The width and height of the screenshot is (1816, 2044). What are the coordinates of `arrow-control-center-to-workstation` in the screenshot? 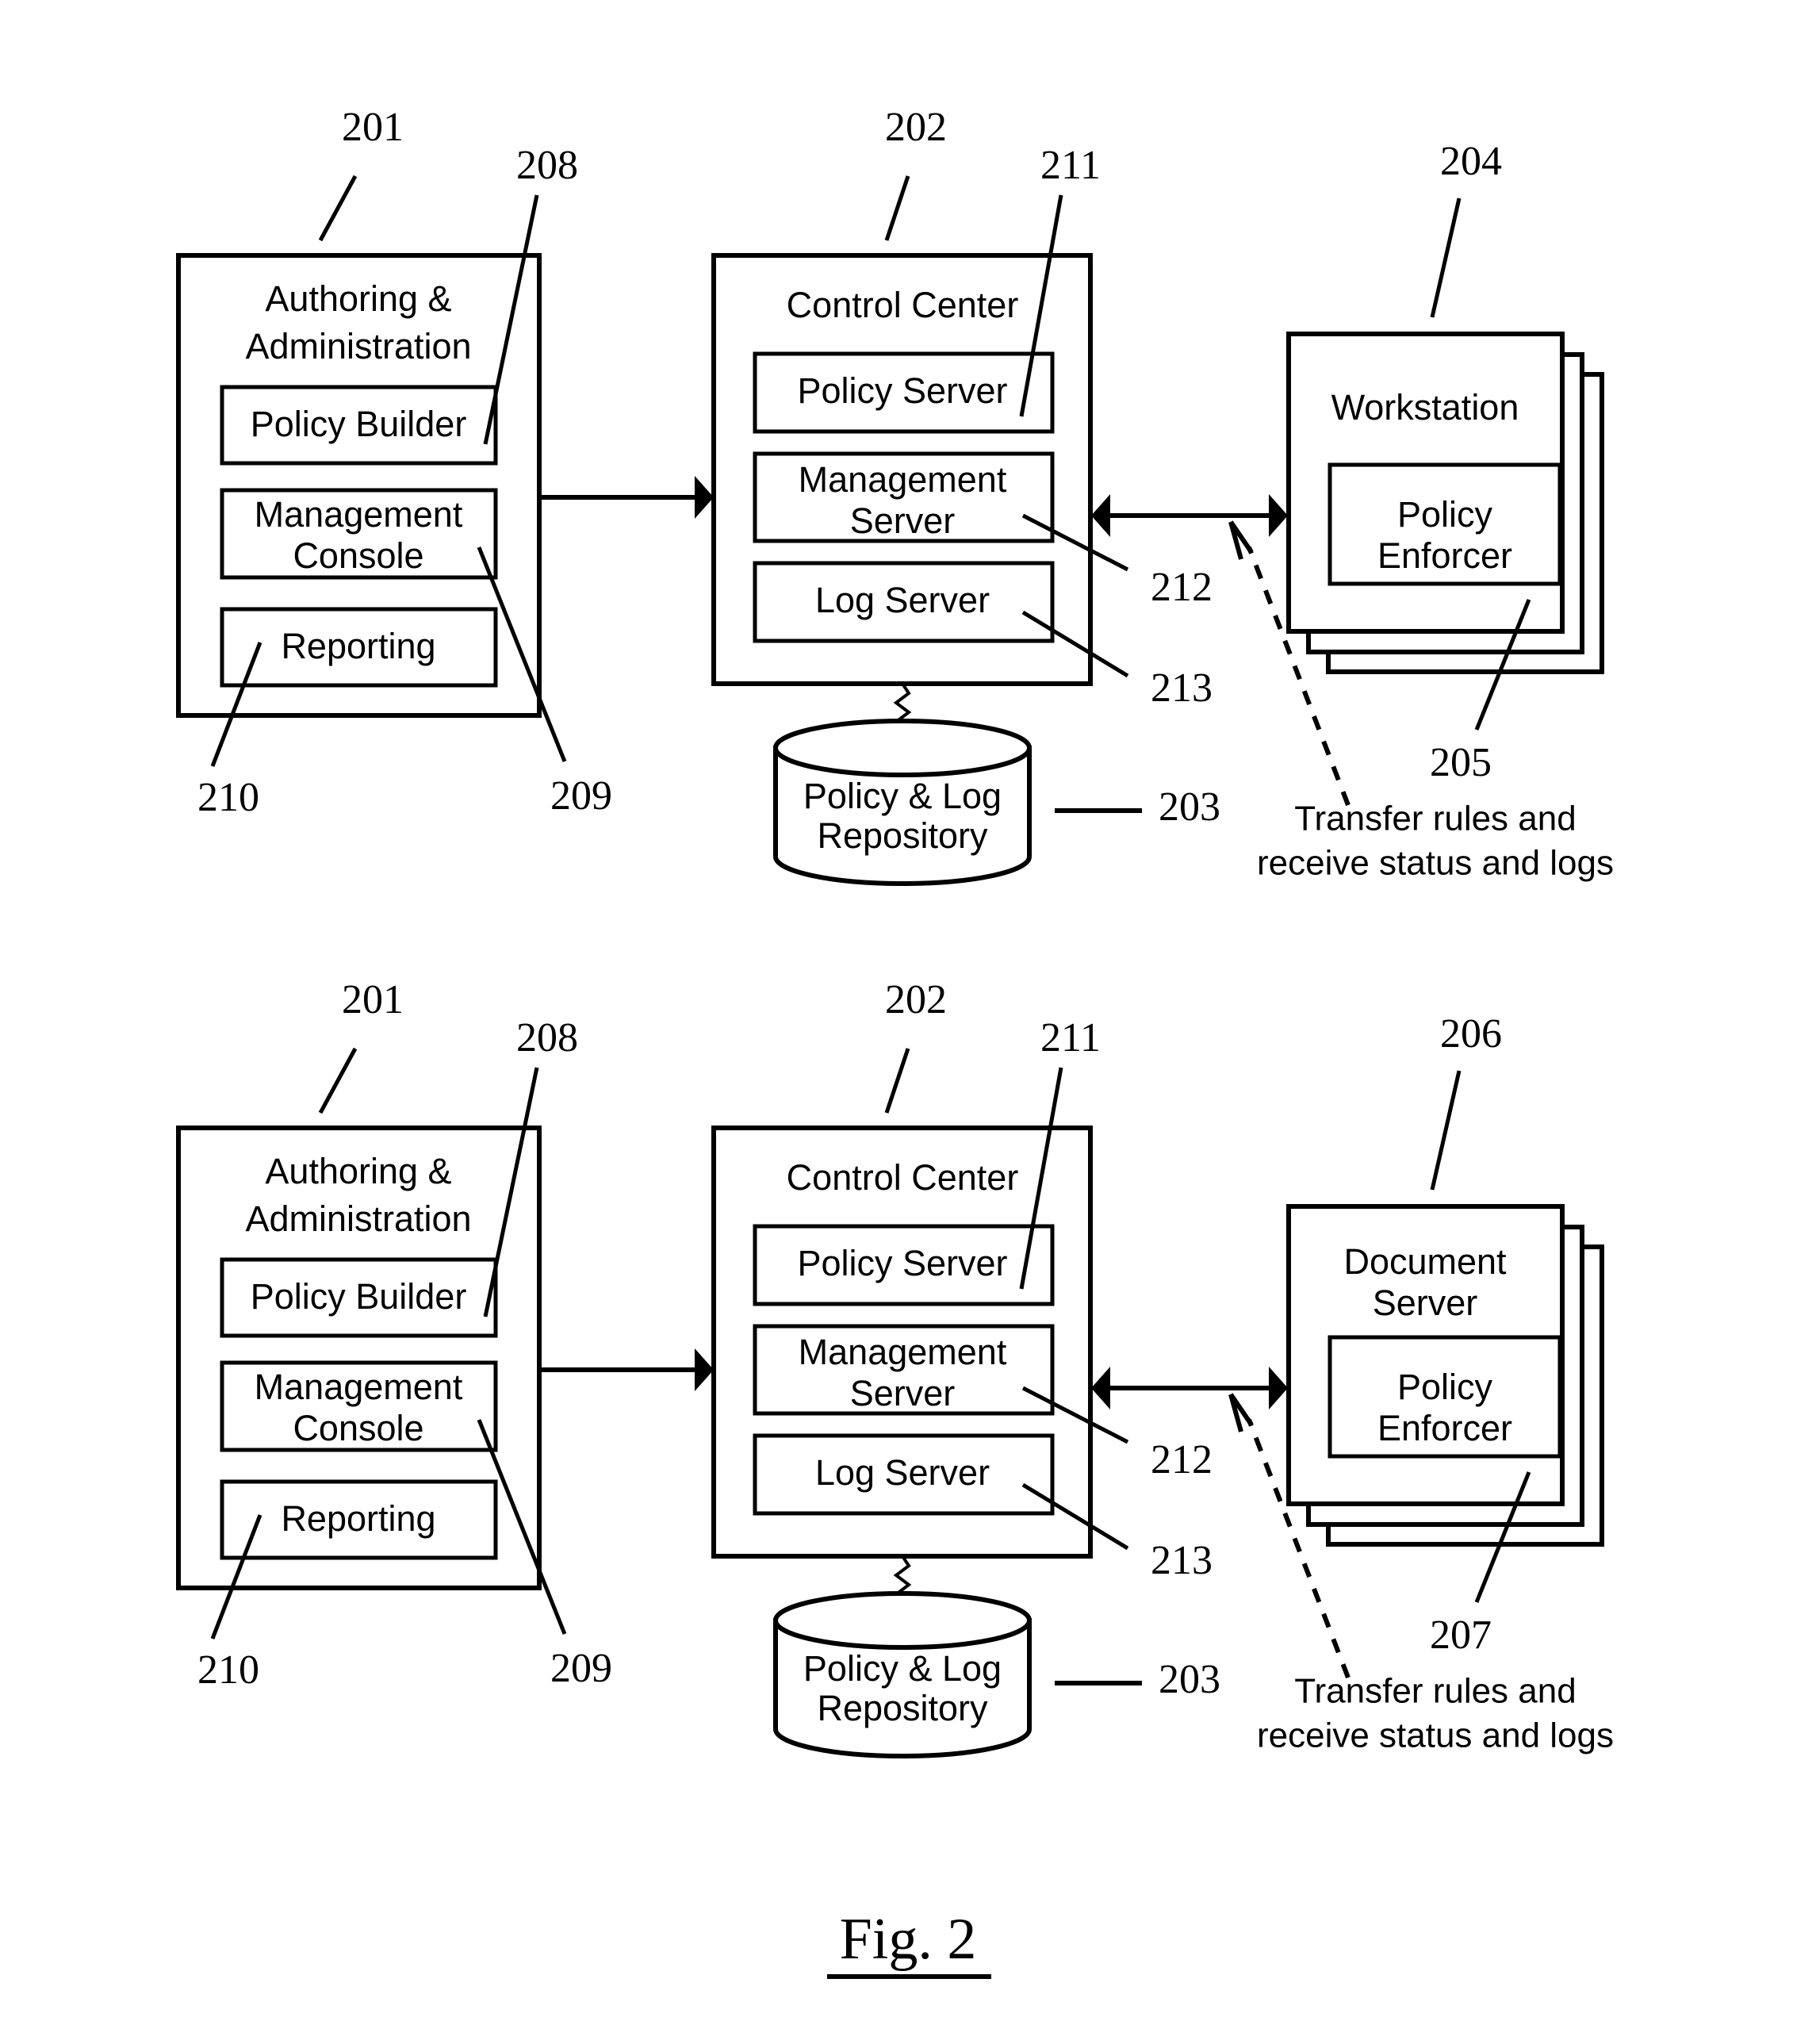 It's located at (1189, 515).